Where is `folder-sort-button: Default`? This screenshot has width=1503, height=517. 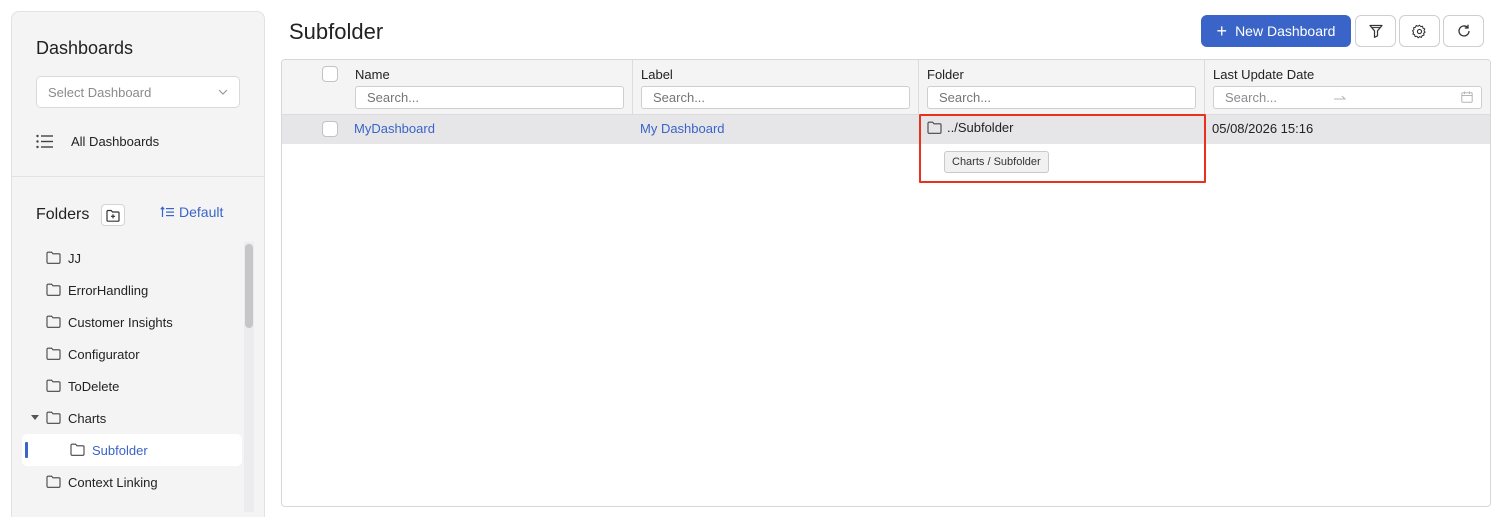 folder-sort-button: Default is located at coordinates (191, 212).